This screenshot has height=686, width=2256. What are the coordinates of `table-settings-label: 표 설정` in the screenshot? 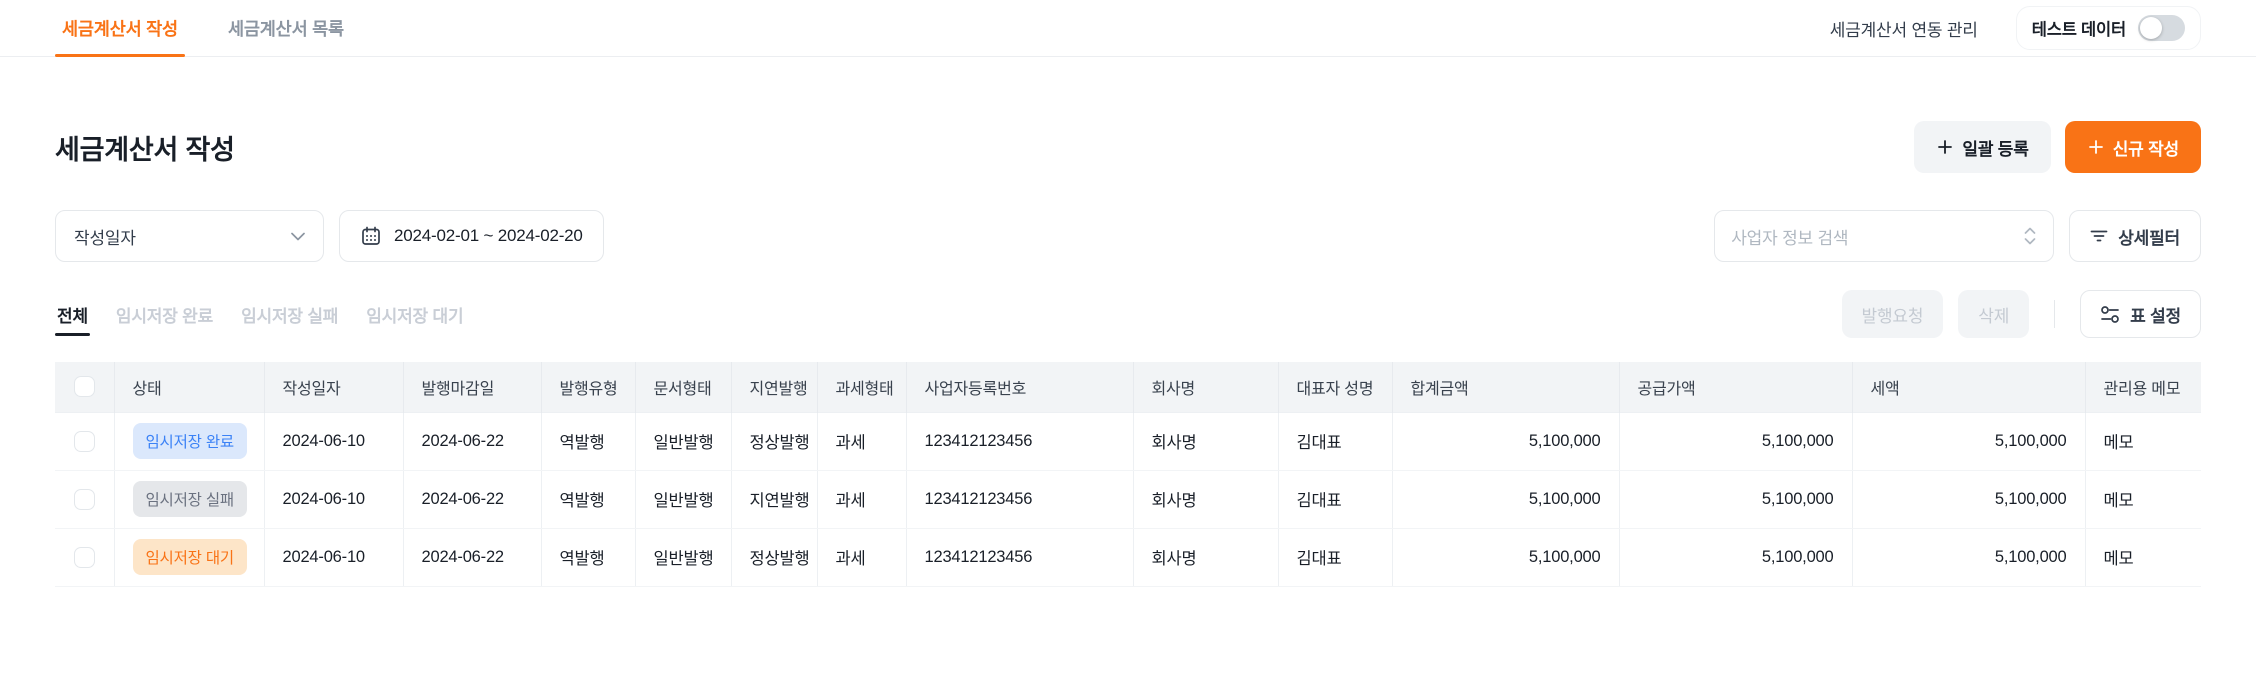 It's located at (2155, 316).